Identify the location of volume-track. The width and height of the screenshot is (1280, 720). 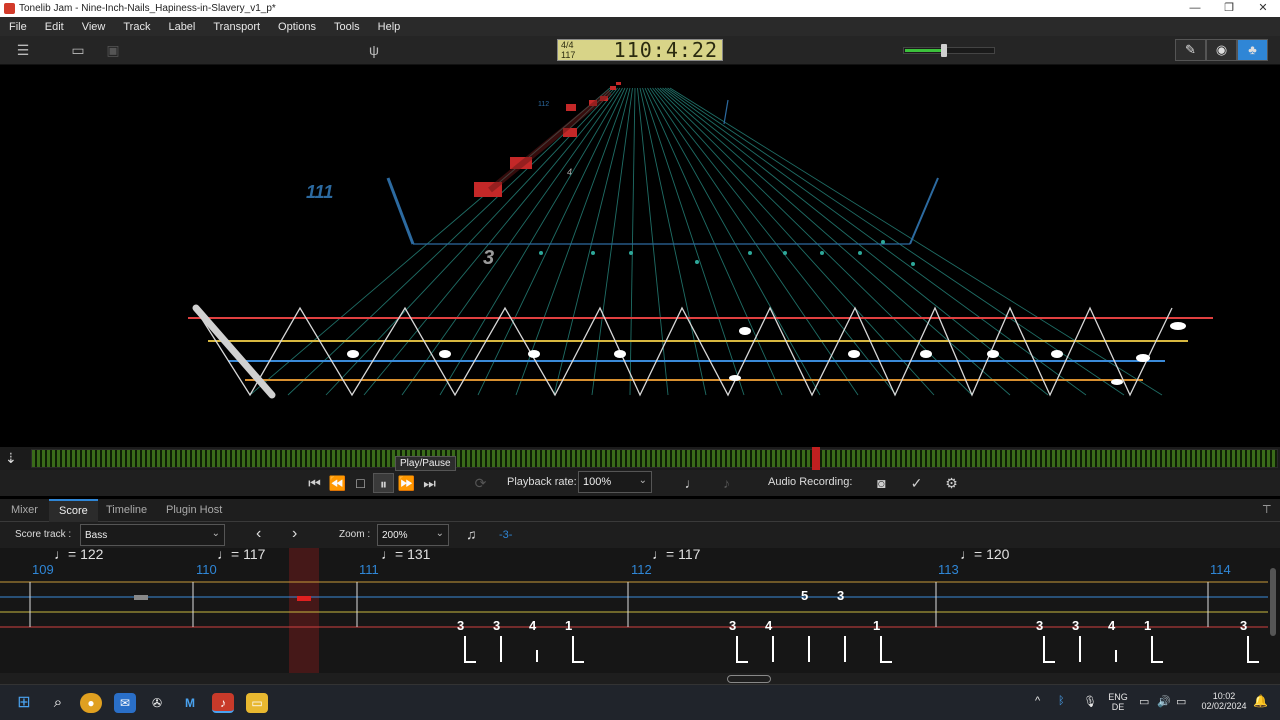
(949, 50).